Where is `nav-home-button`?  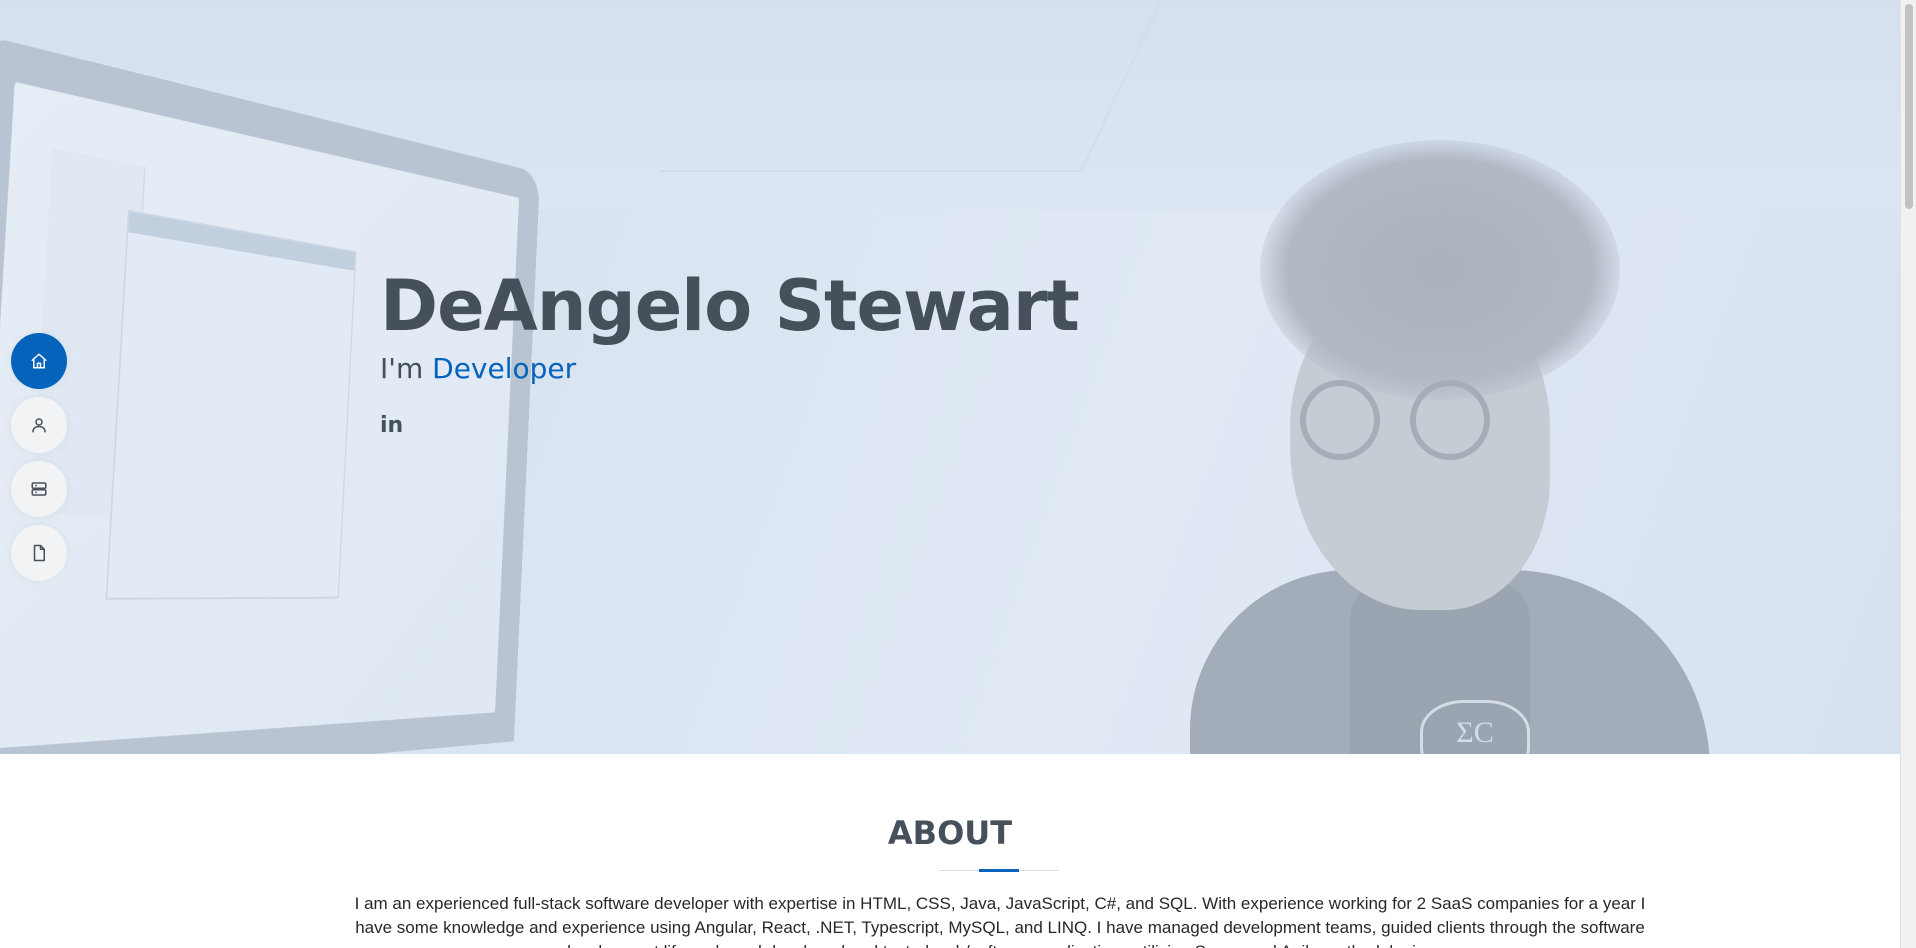 nav-home-button is located at coordinates (39, 361).